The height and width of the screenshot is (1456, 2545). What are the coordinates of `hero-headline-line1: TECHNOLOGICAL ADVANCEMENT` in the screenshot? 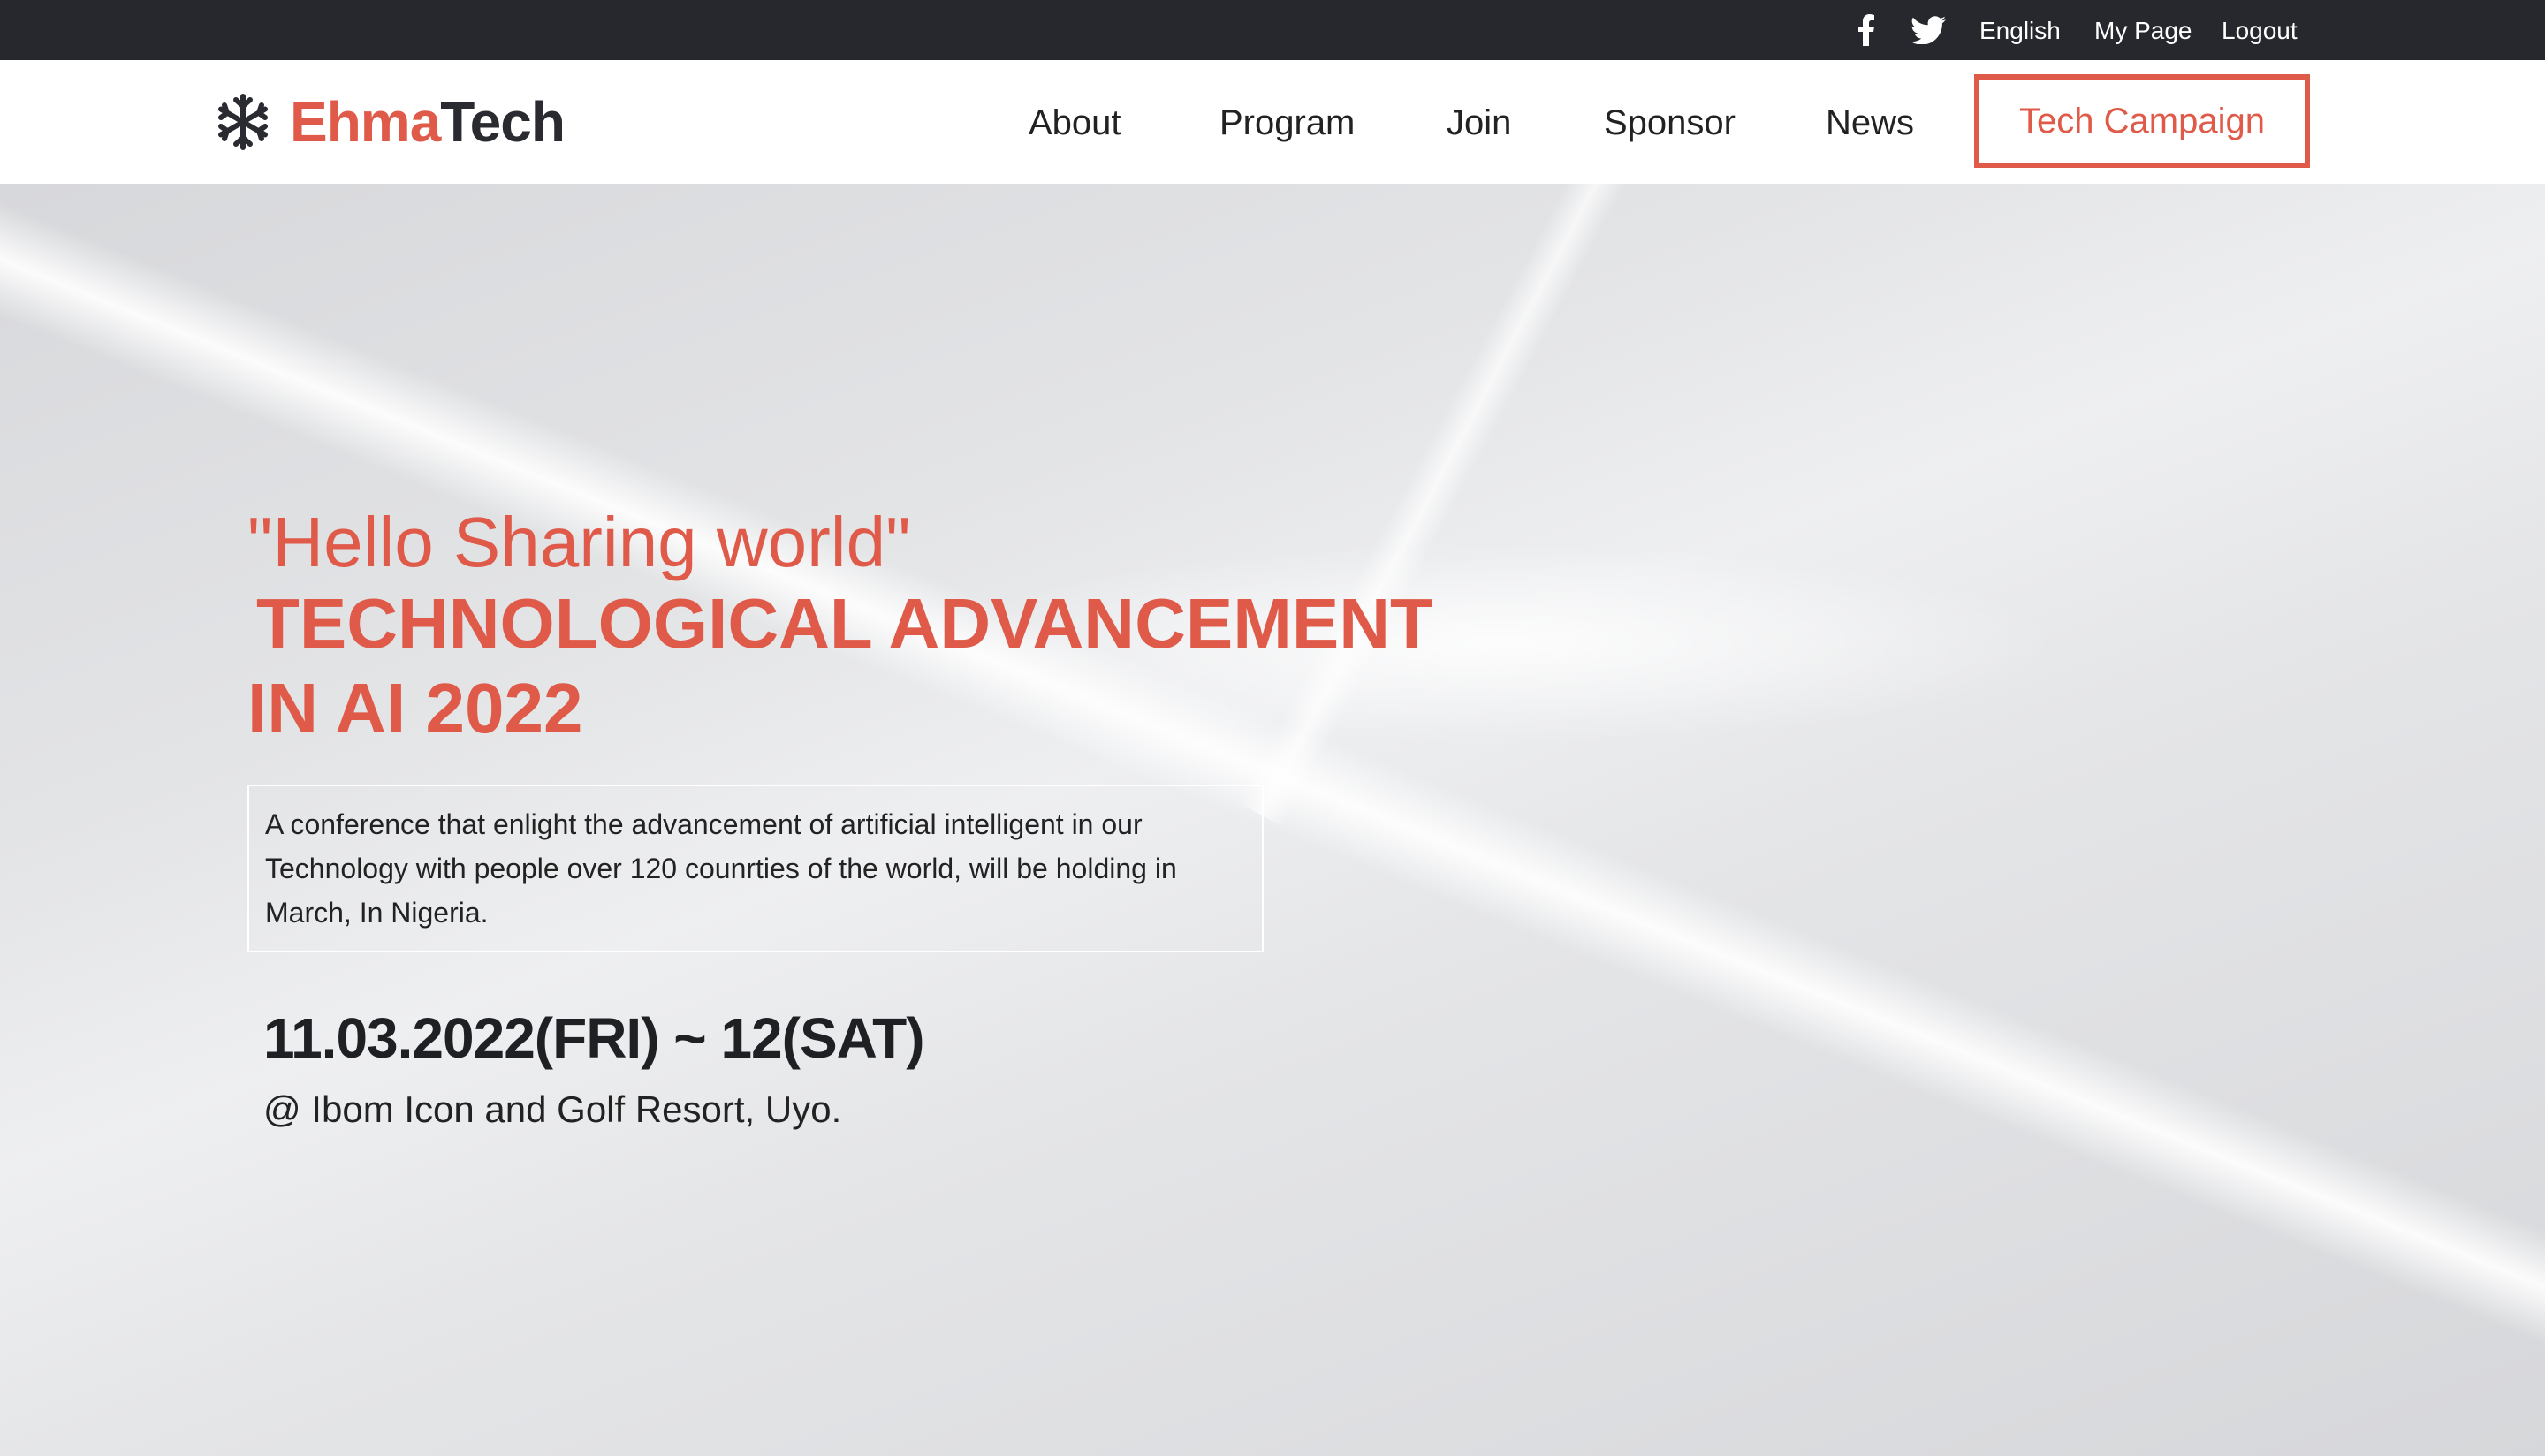 It's located at (844, 623).